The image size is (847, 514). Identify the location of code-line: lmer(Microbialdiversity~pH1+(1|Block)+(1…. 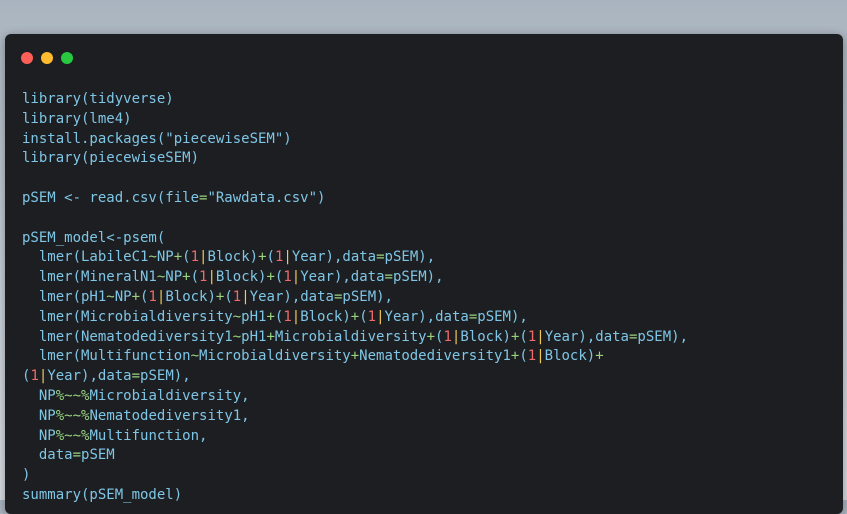
(275, 316).